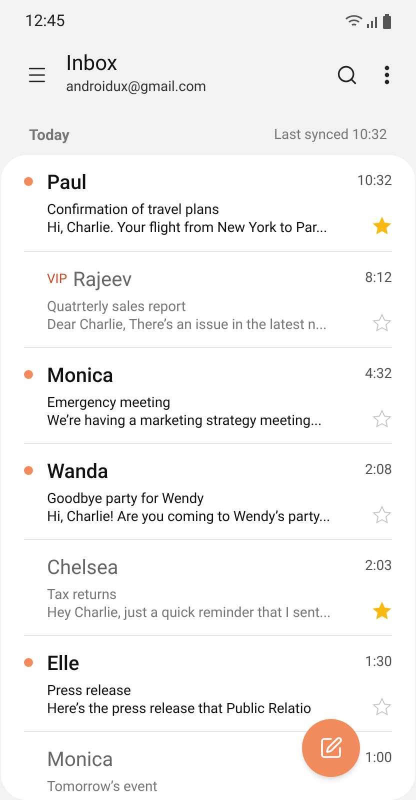 The height and width of the screenshot is (800, 416). What do you see at coordinates (49, 135) in the screenshot?
I see `section-label: Today` at bounding box center [49, 135].